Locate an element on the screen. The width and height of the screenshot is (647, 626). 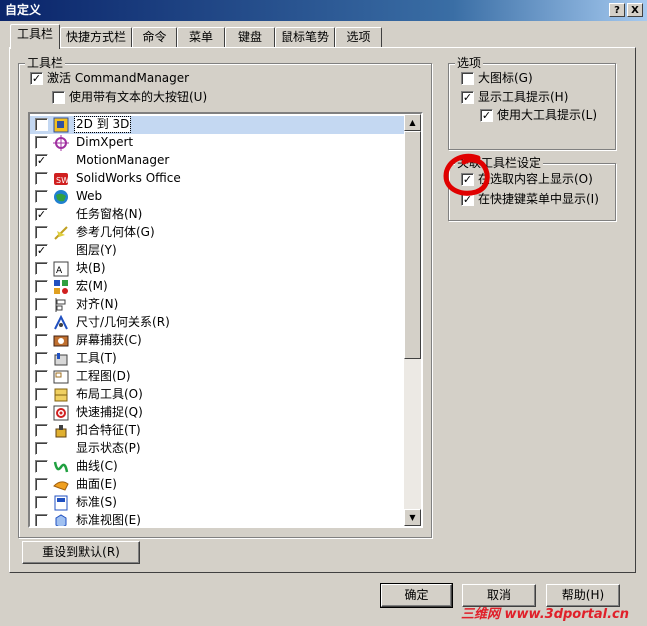
list-item: 曲面(E) is located at coordinates (217, 485).